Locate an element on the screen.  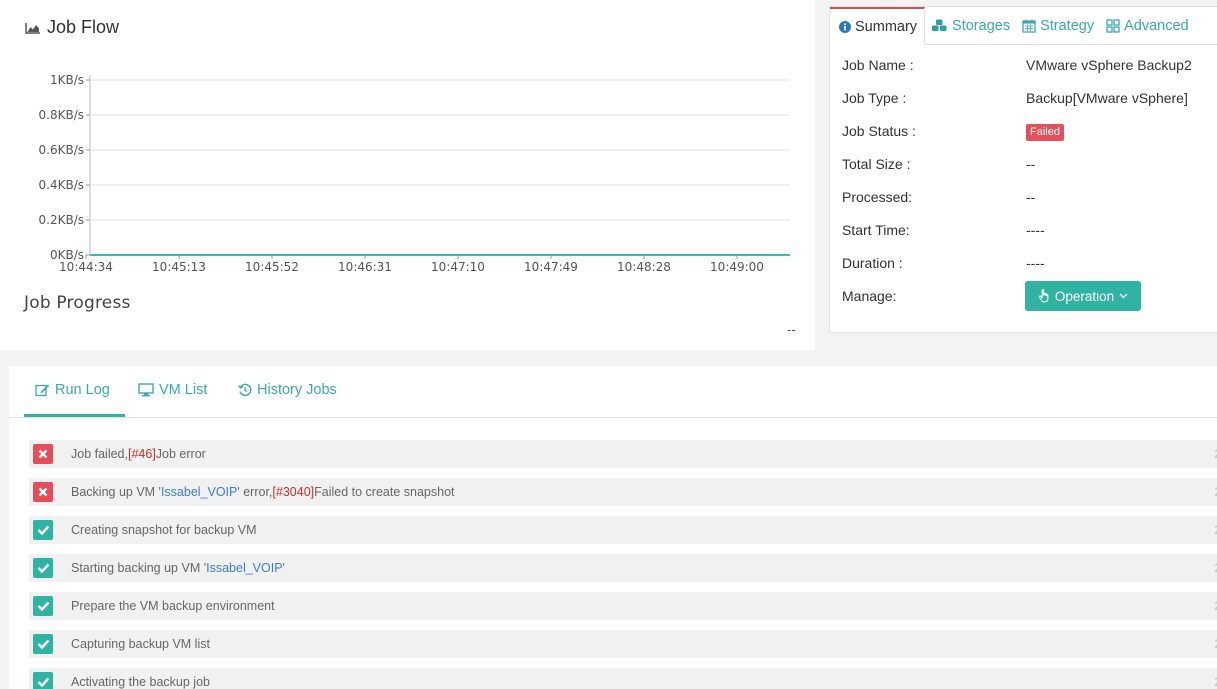
tab-strategy-label: Strategy is located at coordinates (1067, 25).